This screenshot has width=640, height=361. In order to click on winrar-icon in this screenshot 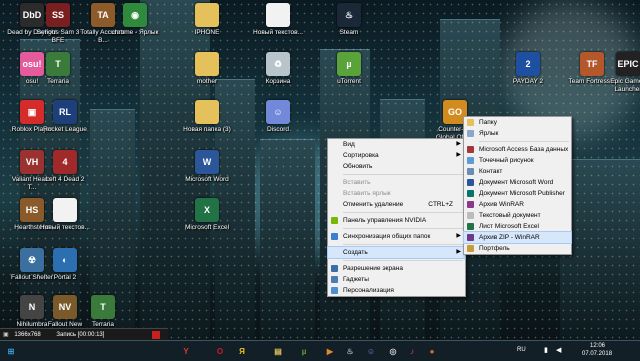, I will do `click(470, 204)`.